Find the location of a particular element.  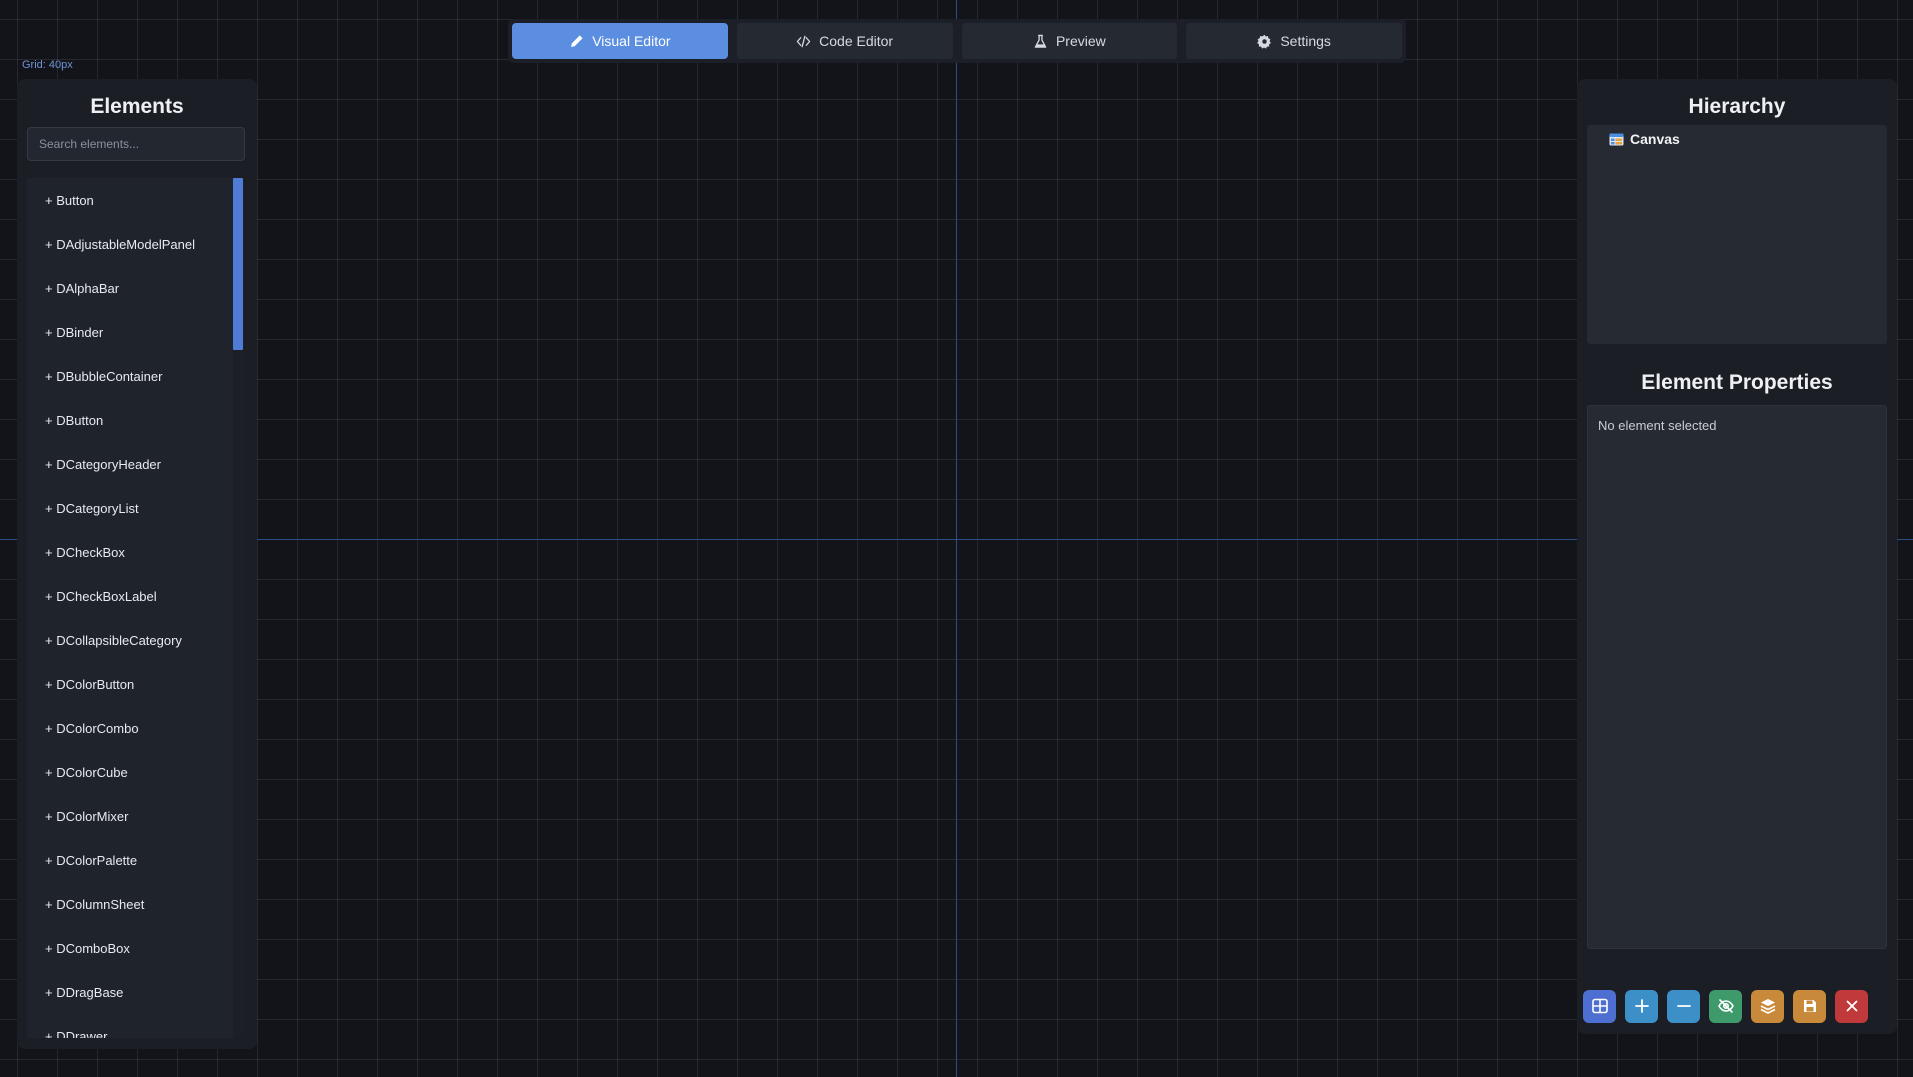

elements-panel-title: Elements is located at coordinates (137, 106).